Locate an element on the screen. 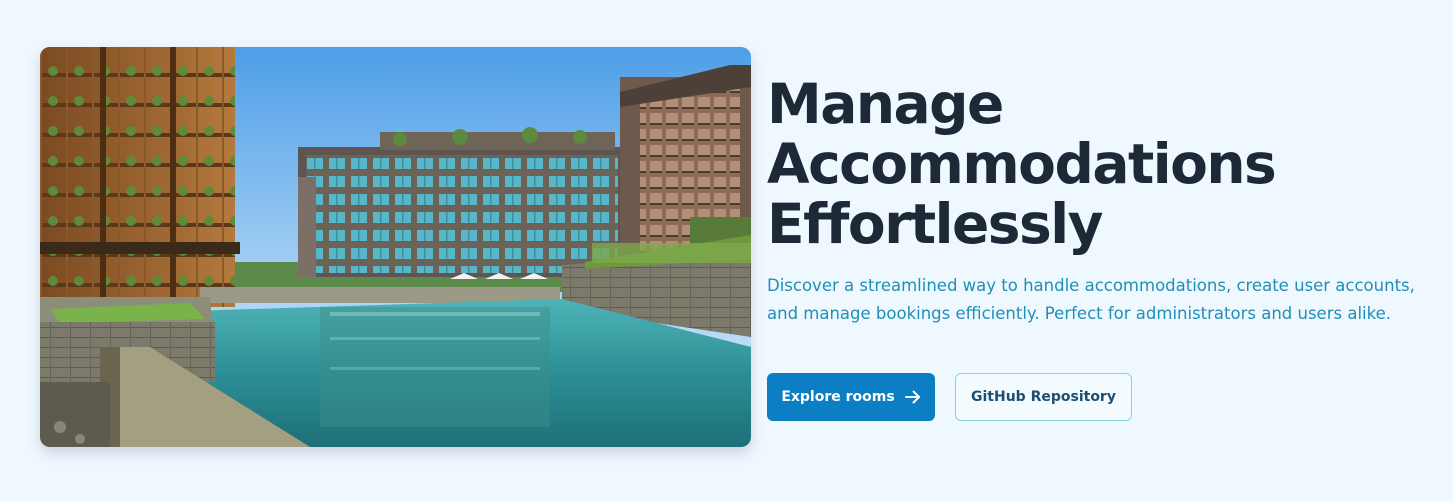 The height and width of the screenshot is (501, 1453). explore-rooms-label: Explore rooms is located at coordinates (838, 397).